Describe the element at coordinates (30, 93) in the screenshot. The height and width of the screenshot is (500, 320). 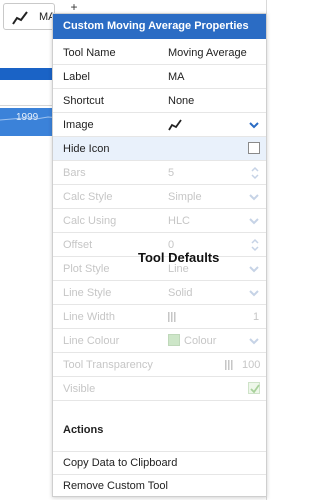
I see `chart-area` at that location.